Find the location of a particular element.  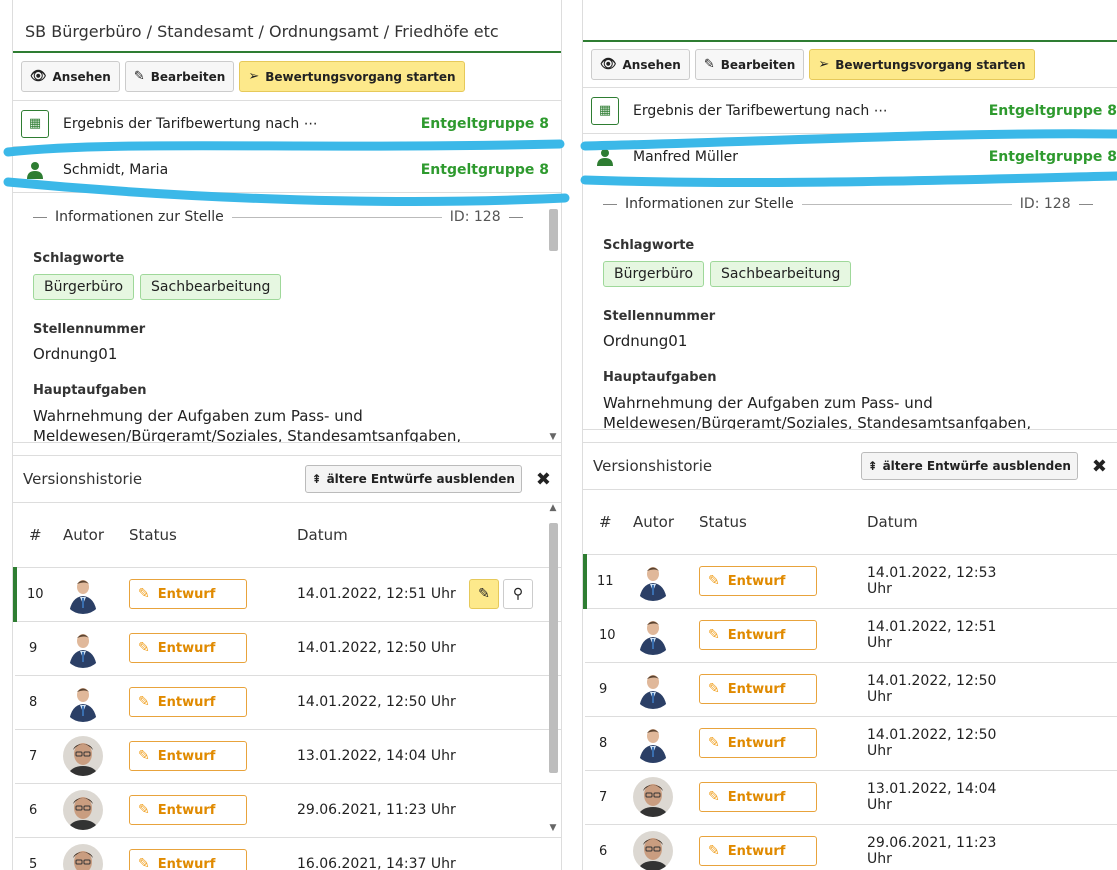

table-row: 10 ✎ Entwurf 14.01.2022, 12:51 Uhr ✎ ⚲ is located at coordinates (287, 594).